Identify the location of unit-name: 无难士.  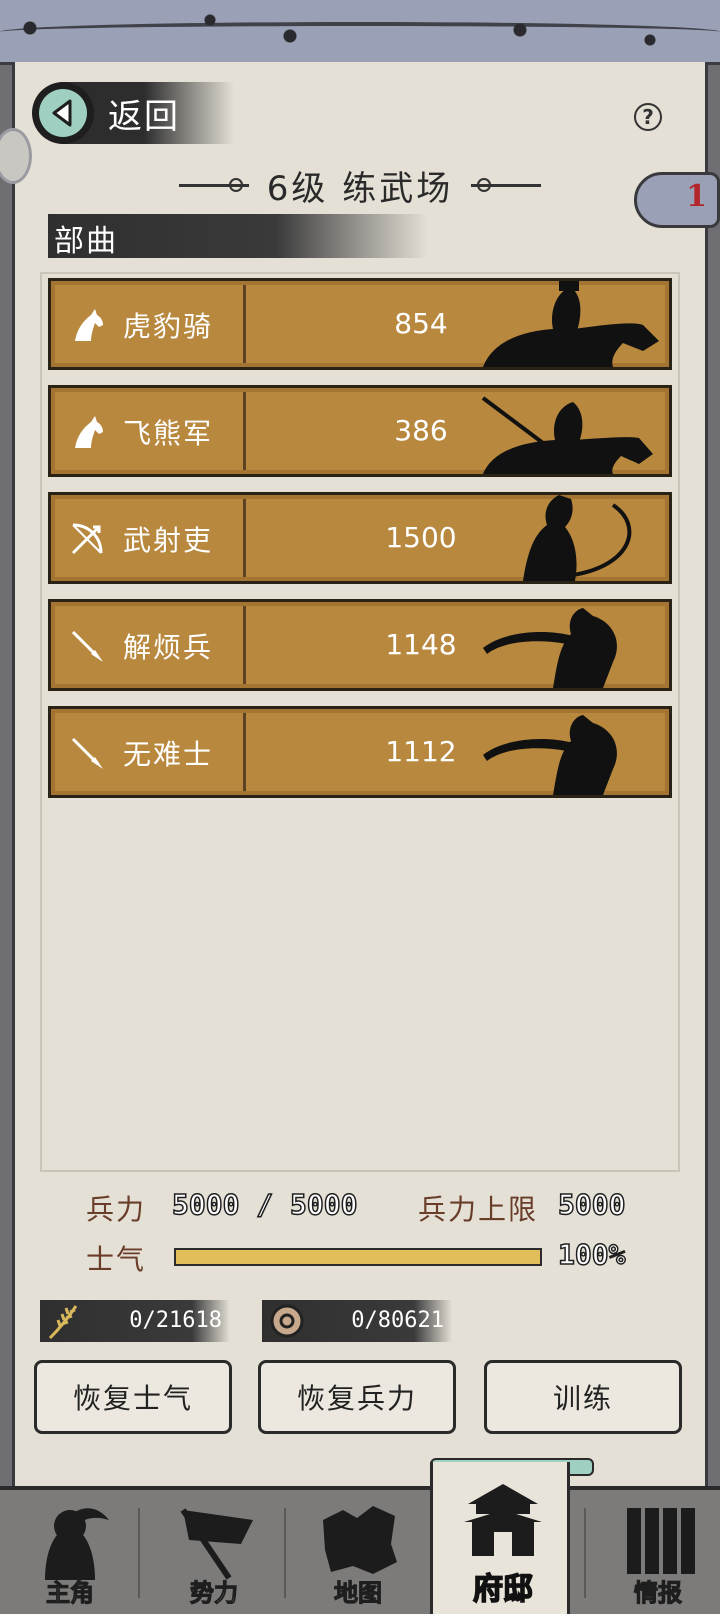
(168, 754).